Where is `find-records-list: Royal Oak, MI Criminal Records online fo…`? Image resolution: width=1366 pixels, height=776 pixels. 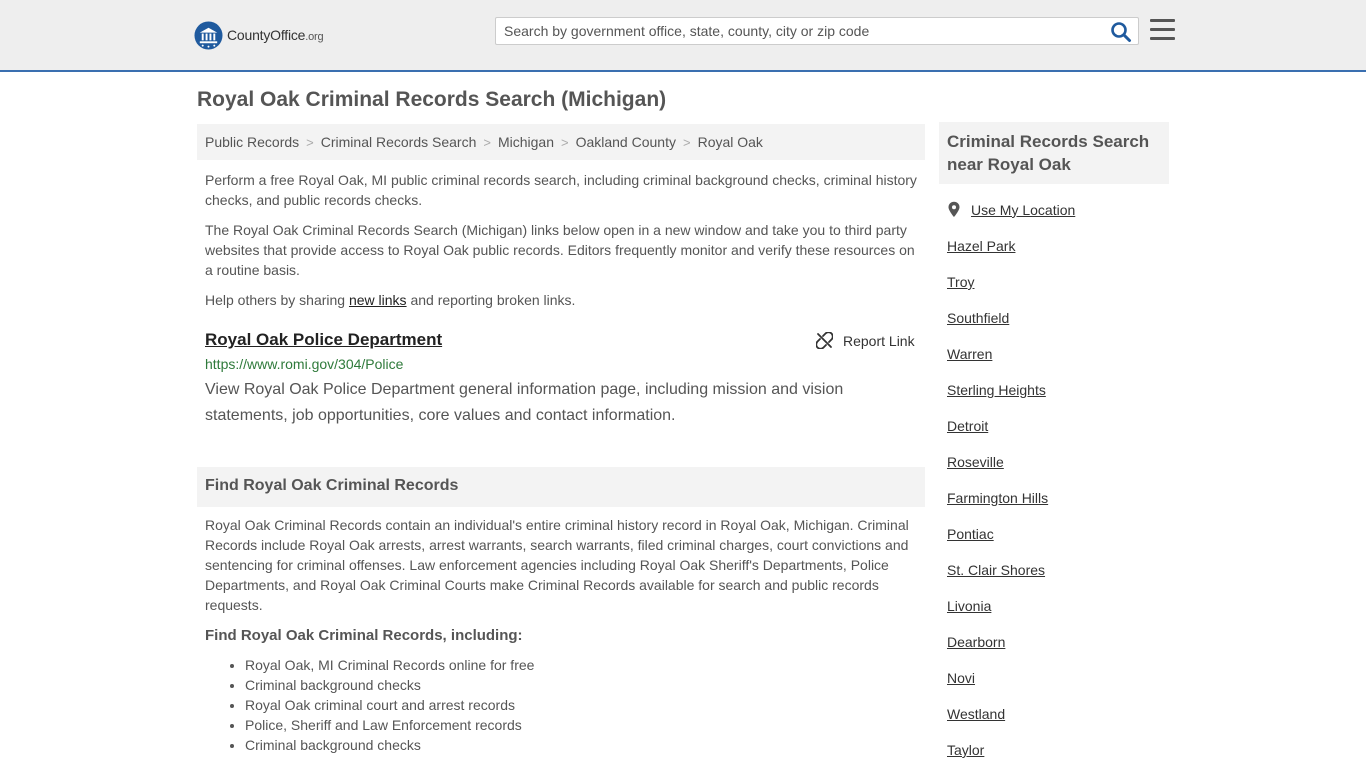
find-records-list: Royal Oak, MI Criminal Records online fo… is located at coordinates (369, 705).